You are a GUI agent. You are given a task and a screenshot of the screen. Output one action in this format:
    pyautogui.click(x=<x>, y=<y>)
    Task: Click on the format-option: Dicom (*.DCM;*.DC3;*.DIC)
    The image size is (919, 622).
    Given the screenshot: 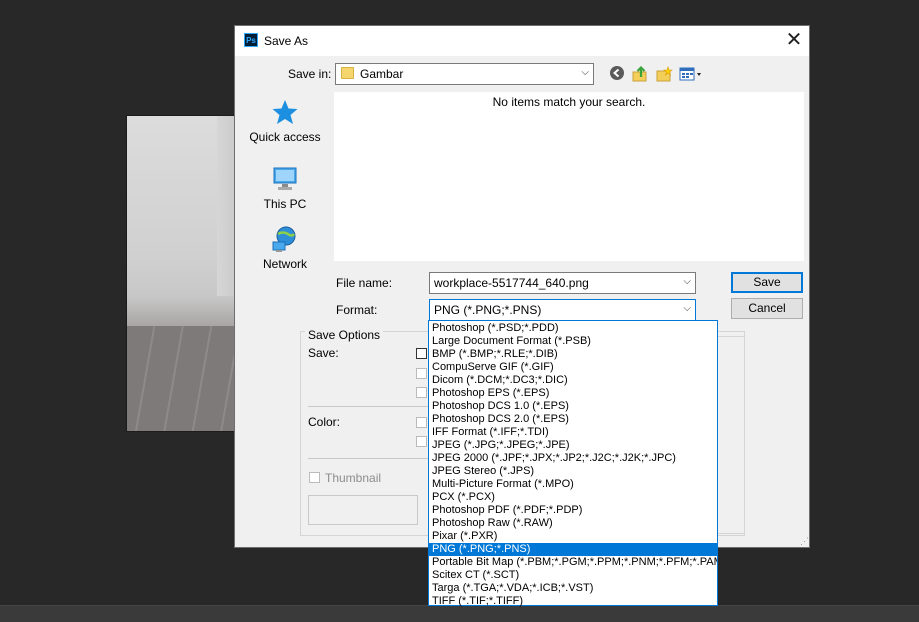 What is the action you would take?
    pyautogui.click(x=573, y=380)
    